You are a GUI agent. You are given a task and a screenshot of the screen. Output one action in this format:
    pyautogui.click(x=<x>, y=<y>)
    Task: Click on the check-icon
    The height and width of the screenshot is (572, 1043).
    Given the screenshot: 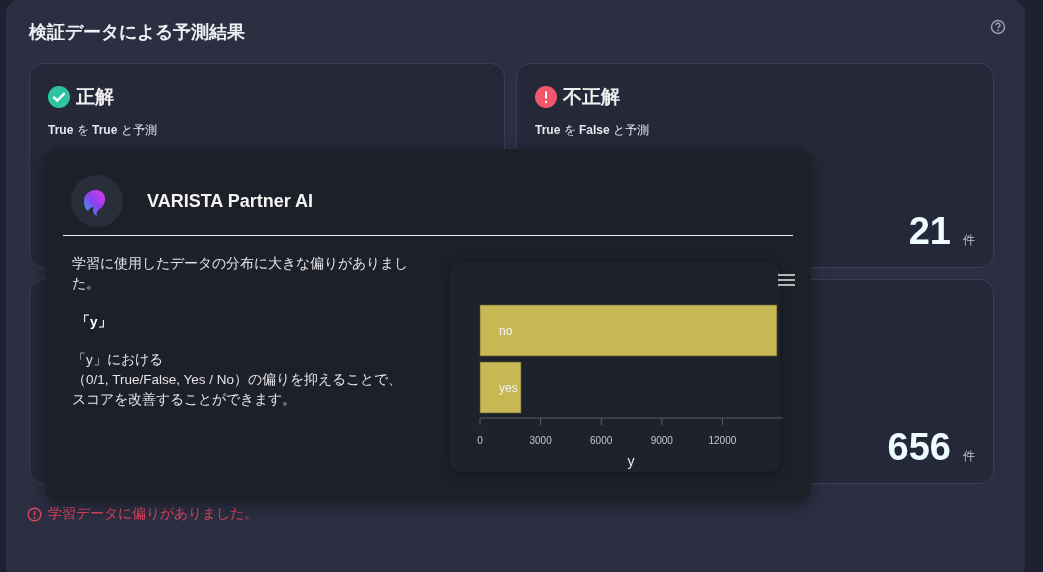 What is the action you would take?
    pyautogui.click(x=59, y=97)
    